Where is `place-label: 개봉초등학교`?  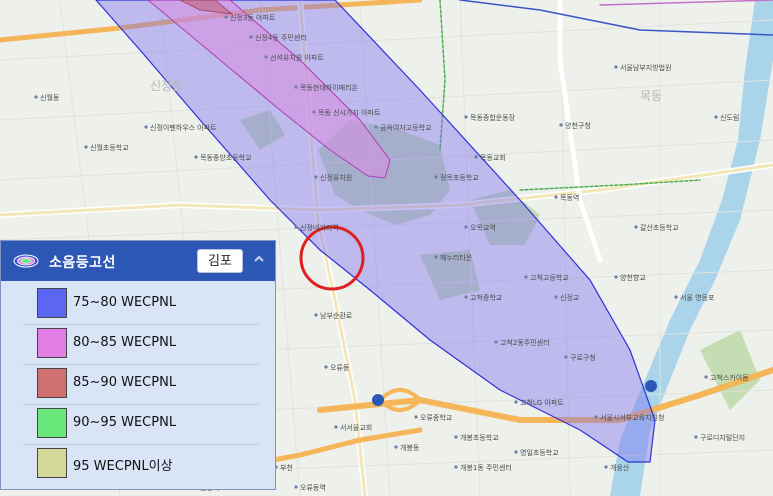
place-label: 개봉초등학교 is located at coordinates (479, 437).